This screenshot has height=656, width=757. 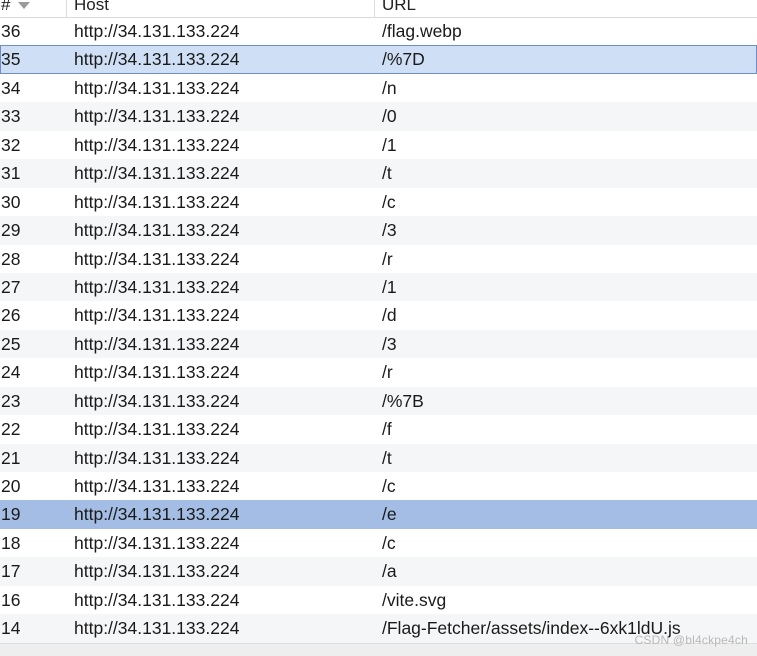 I want to click on table-header: # Host URL, so click(x=378, y=9).